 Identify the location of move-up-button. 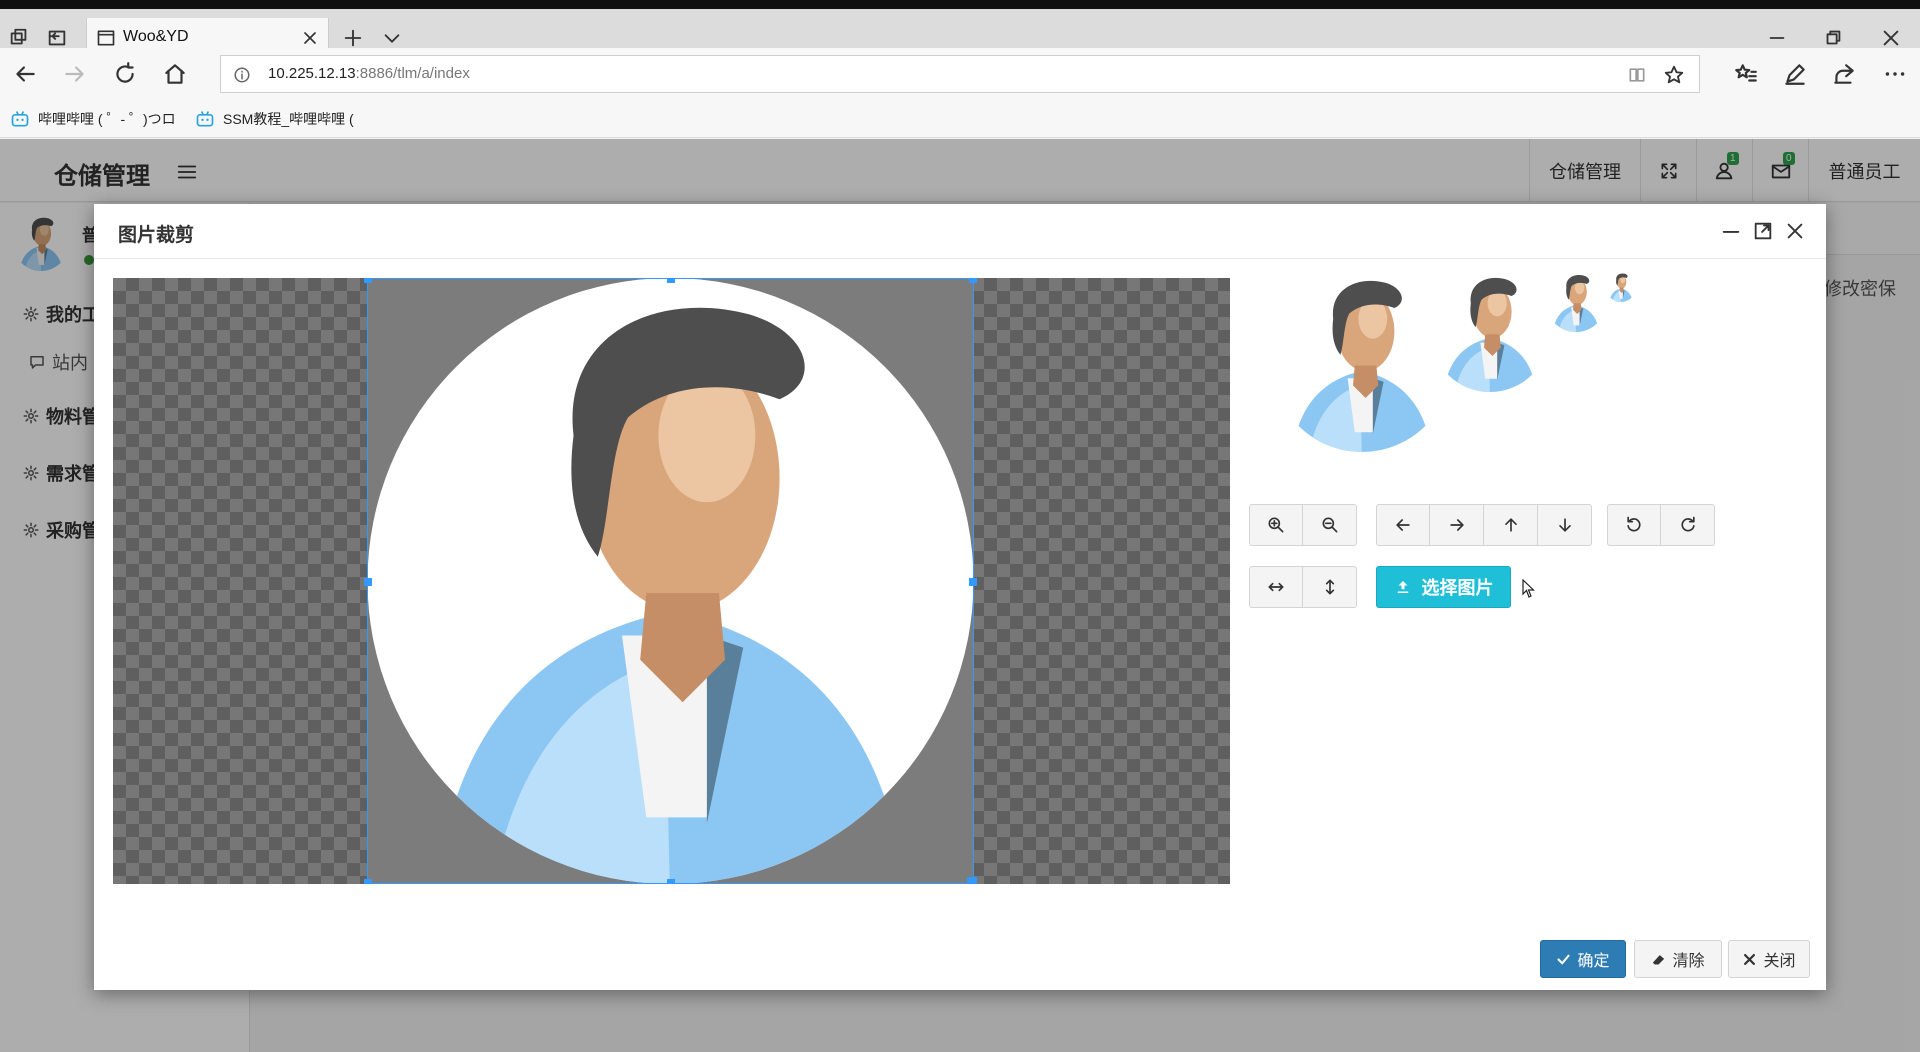
(1511, 525).